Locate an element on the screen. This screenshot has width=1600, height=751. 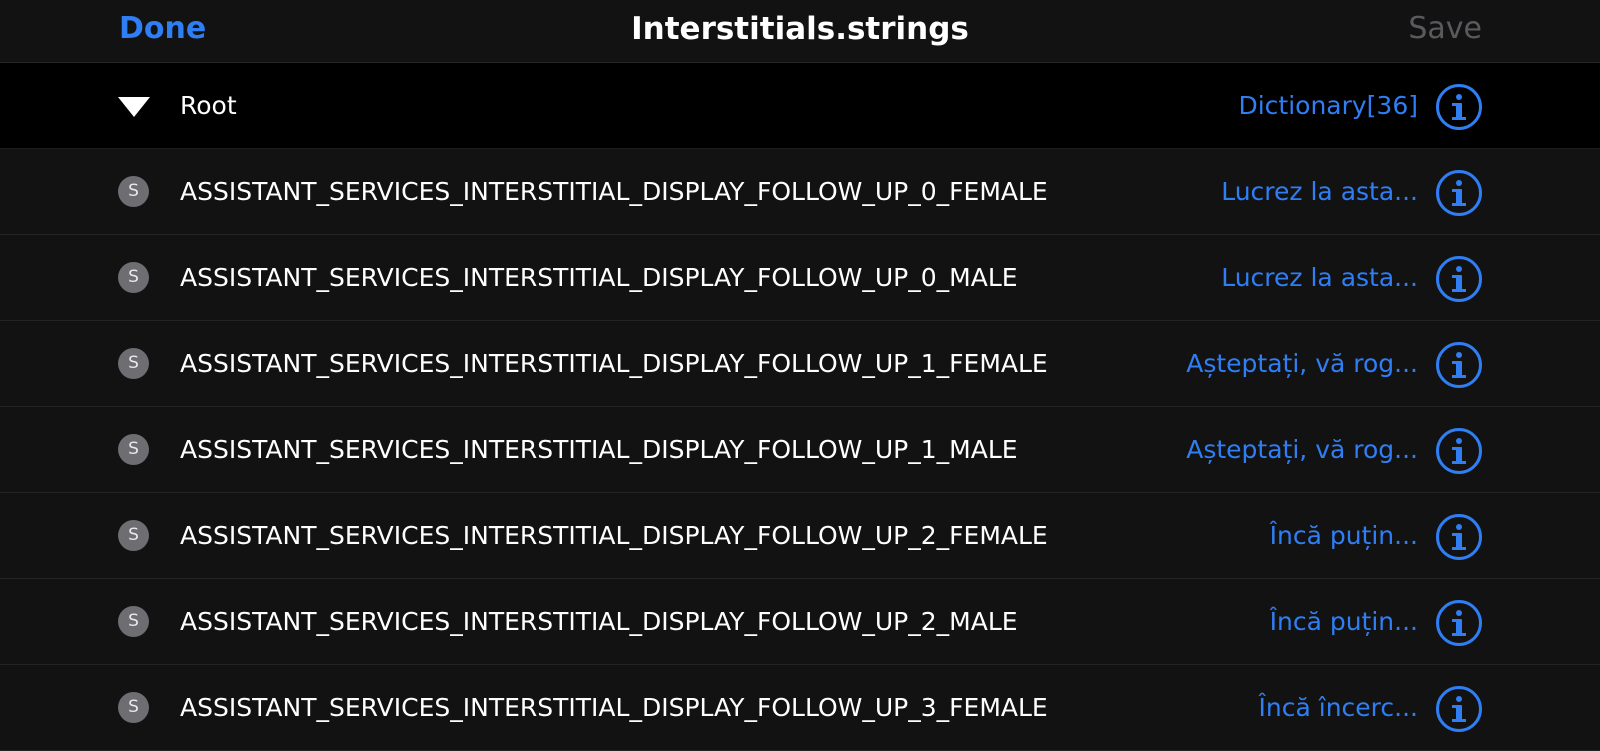
root-row: Root Dictionary[36] is located at coordinates (800, 106).